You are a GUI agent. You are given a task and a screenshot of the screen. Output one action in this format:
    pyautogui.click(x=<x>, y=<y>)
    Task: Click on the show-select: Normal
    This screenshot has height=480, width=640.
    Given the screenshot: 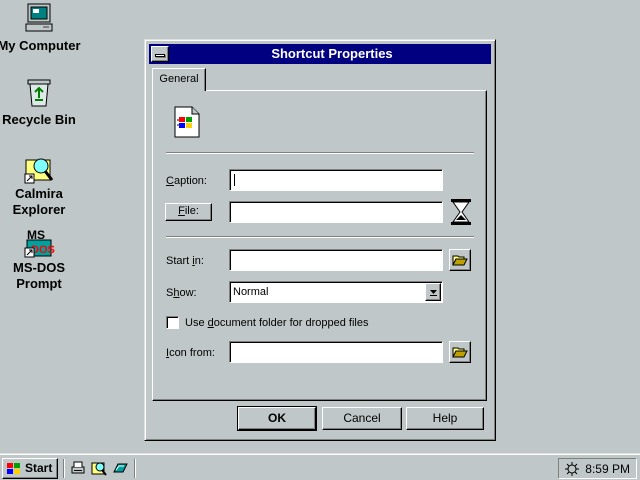 What is the action you would take?
    pyautogui.click(x=336, y=292)
    